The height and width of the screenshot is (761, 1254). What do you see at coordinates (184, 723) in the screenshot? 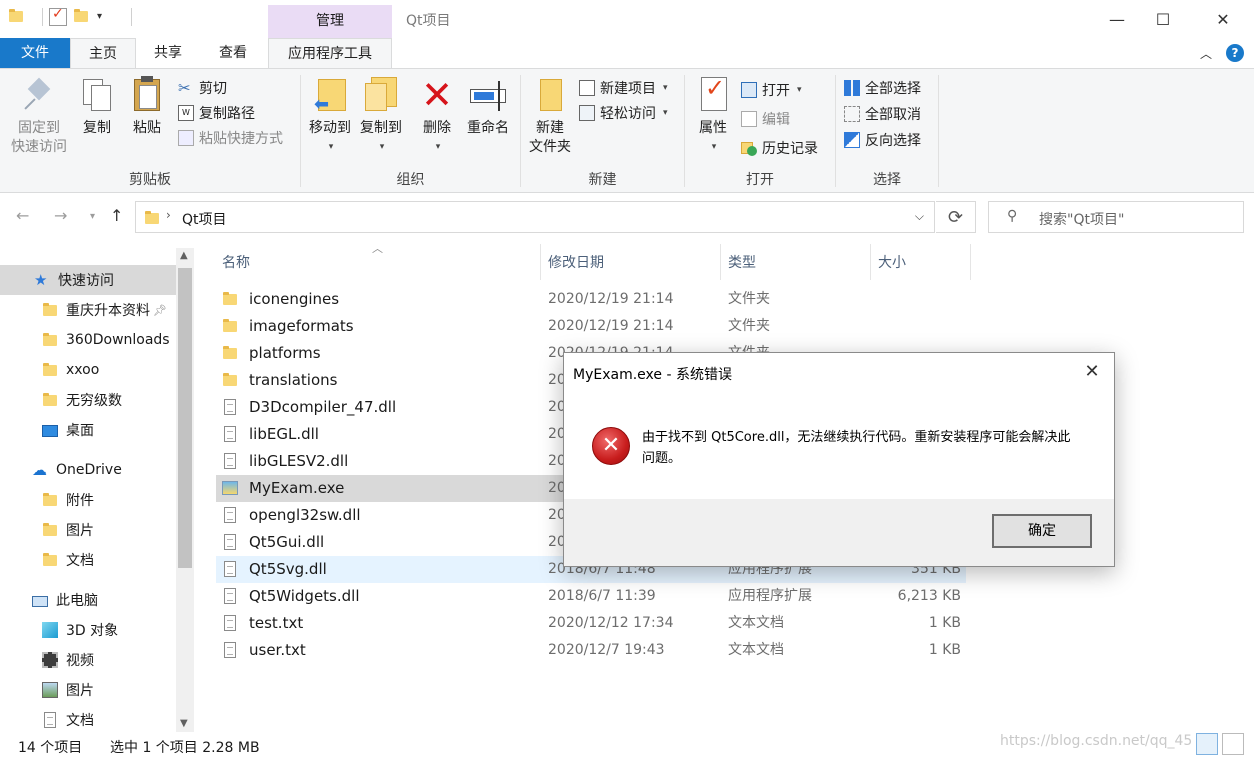
I see `scroll-down-chevron-icon: ▼` at bounding box center [184, 723].